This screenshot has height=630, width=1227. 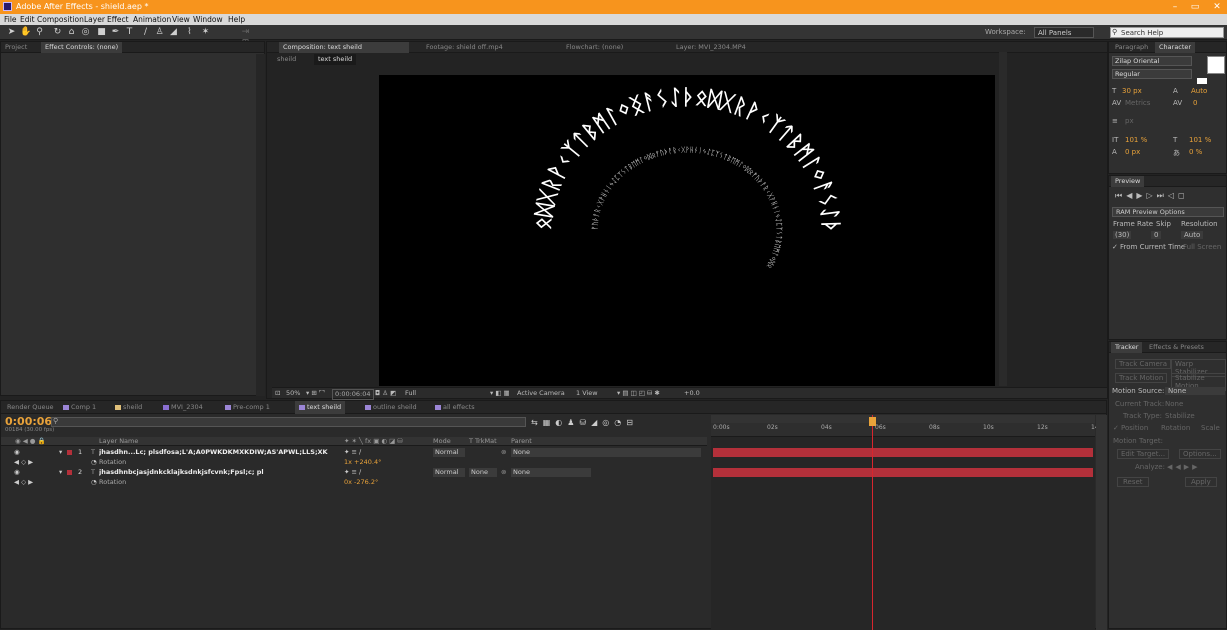 I want to click on menu-animation: Animation, so click(x=152, y=19).